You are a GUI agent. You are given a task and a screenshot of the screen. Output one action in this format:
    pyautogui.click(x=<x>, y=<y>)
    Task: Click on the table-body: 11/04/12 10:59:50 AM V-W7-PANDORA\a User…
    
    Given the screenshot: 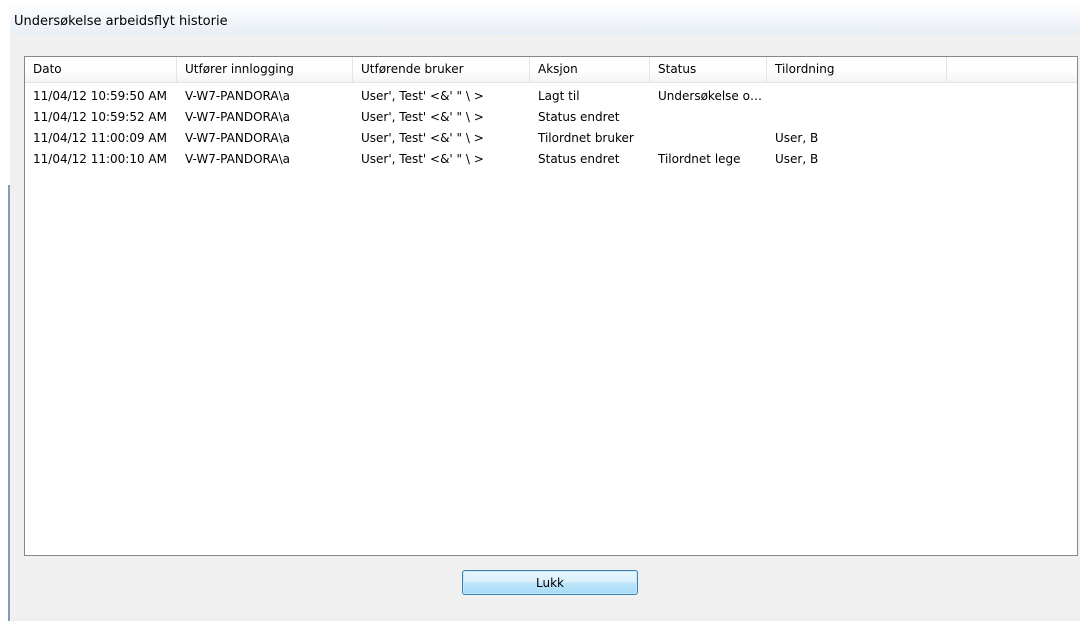 What is the action you would take?
    pyautogui.click(x=551, y=128)
    